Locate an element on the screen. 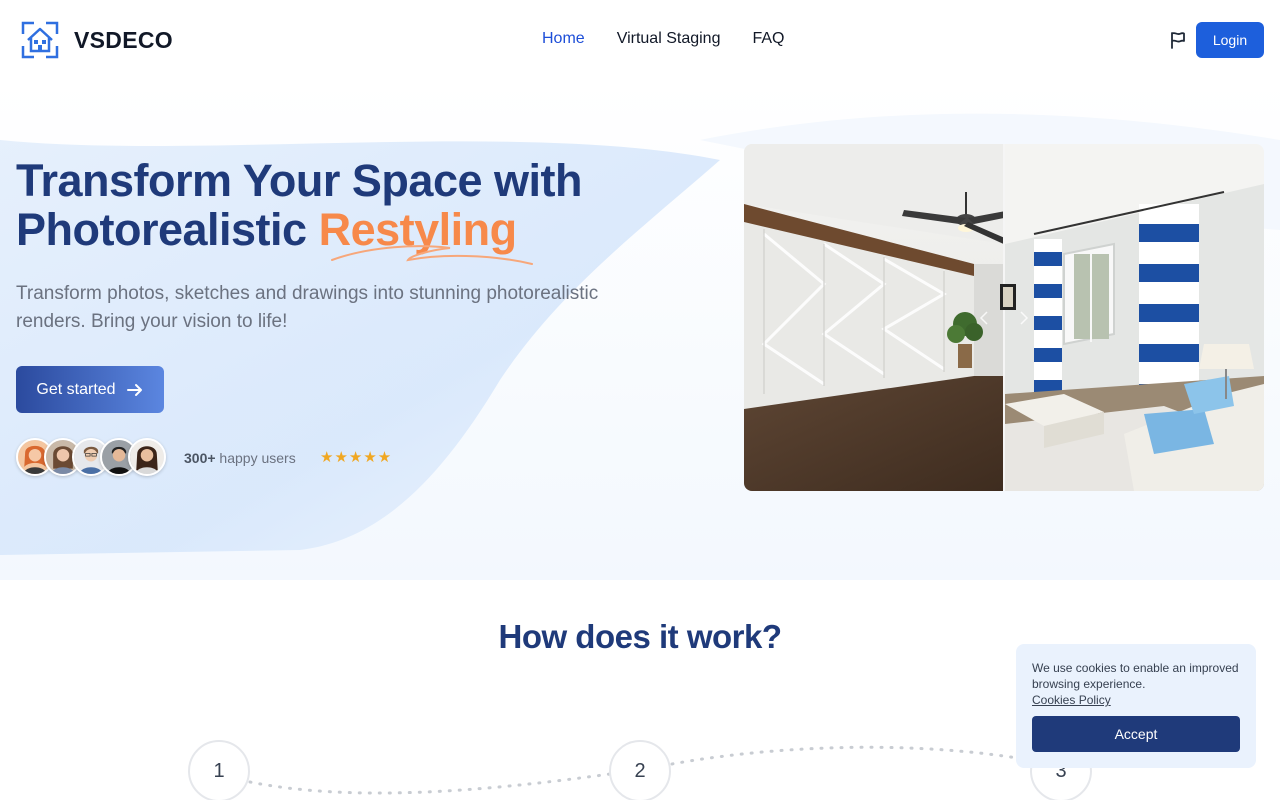 The width and height of the screenshot is (1280, 800). accent-underline is located at coordinates (432, 255).